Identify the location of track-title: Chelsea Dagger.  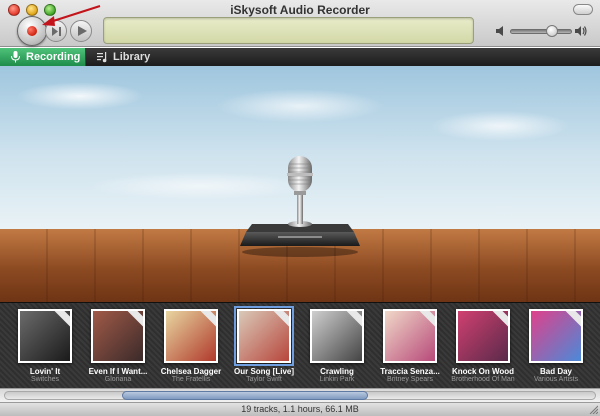
(191, 371).